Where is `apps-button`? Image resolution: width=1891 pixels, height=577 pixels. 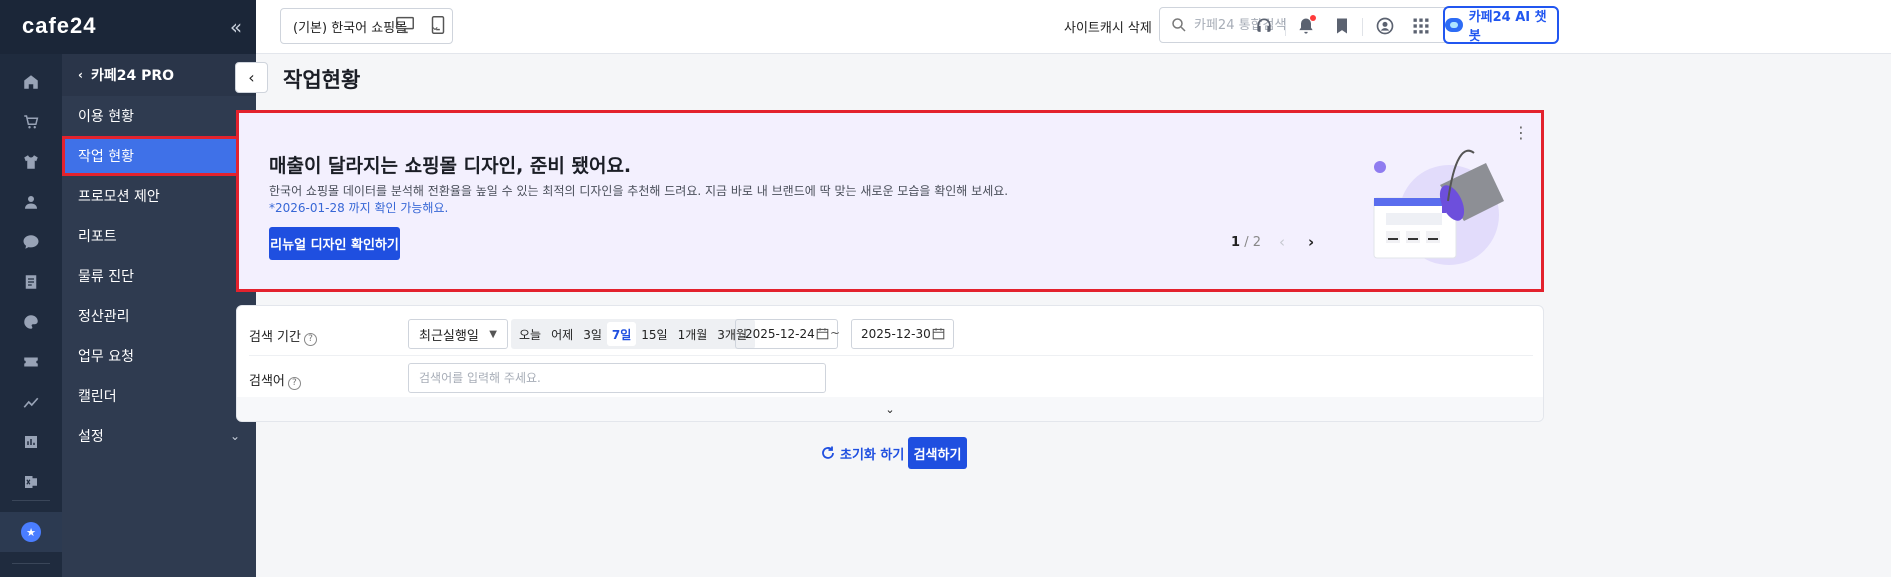
apps-button is located at coordinates (1421, 26).